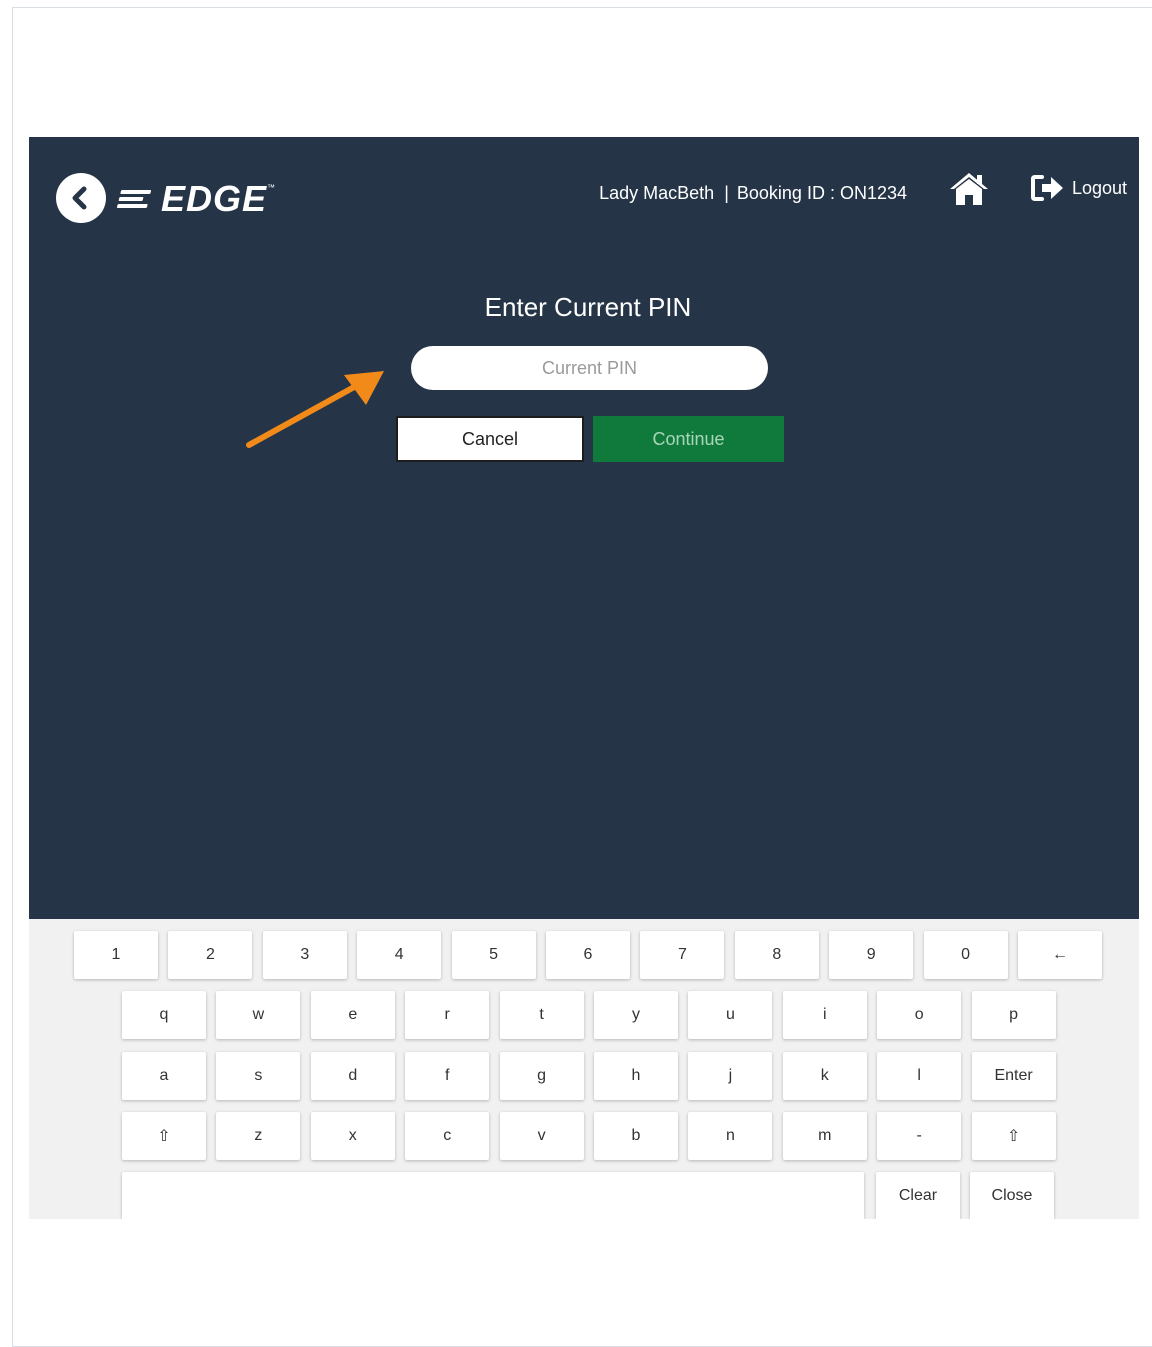 This screenshot has width=1152, height=1347. I want to click on logout-label: Logout, so click(1100, 187).